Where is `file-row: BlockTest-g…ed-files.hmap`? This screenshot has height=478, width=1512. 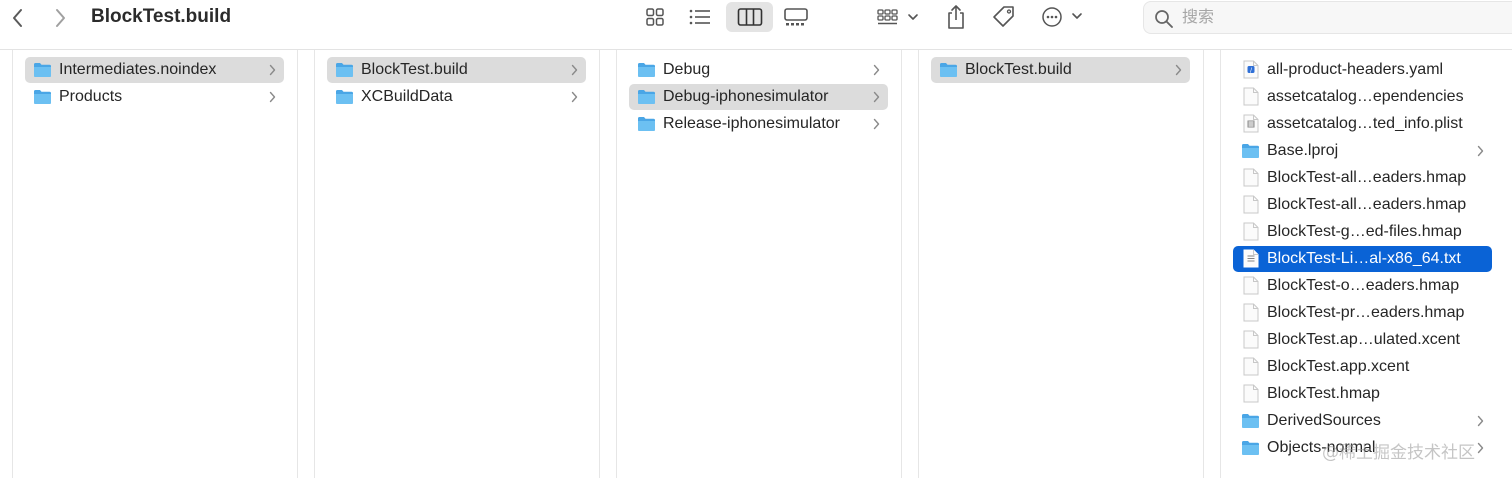 file-row: BlockTest-g…ed-files.hmap is located at coordinates (1362, 232).